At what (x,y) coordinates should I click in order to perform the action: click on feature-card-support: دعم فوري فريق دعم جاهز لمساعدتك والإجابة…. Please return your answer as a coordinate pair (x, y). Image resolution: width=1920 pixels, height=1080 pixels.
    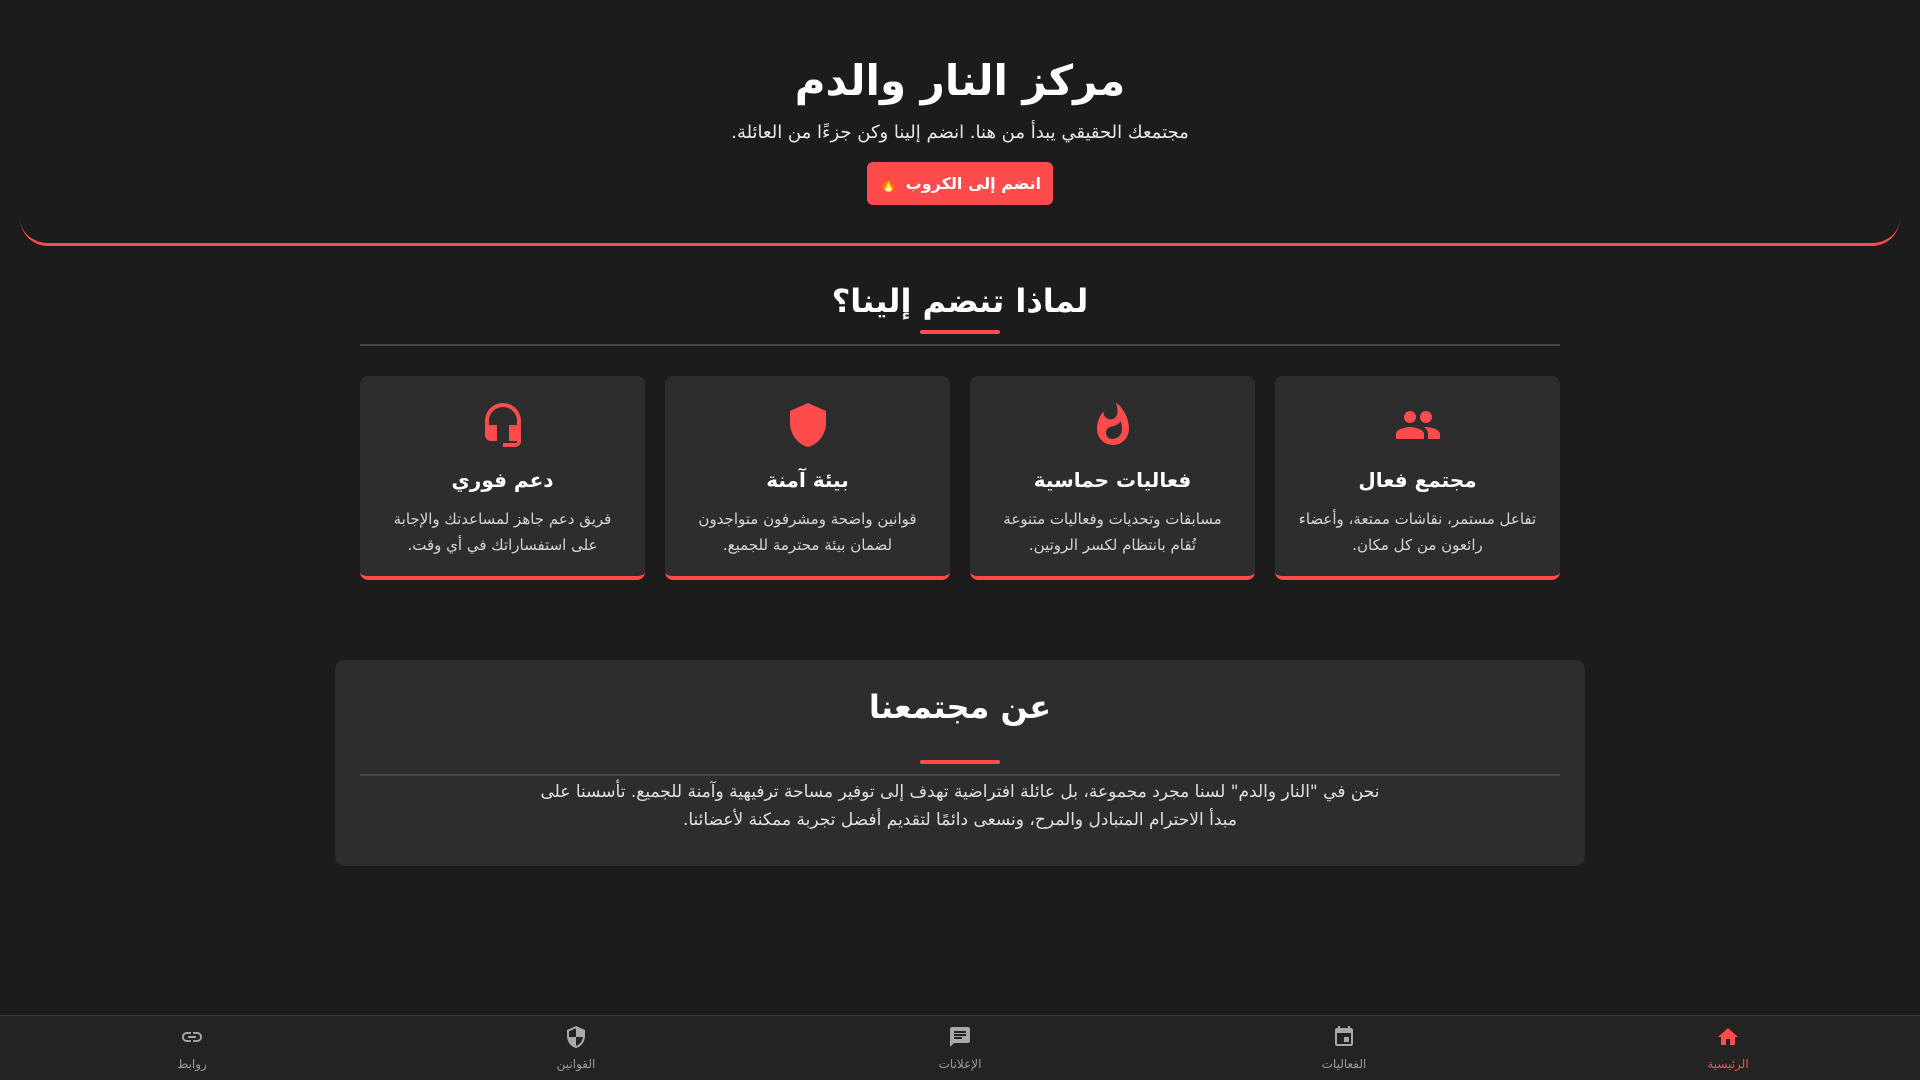
    Looking at the image, I should click on (502, 478).